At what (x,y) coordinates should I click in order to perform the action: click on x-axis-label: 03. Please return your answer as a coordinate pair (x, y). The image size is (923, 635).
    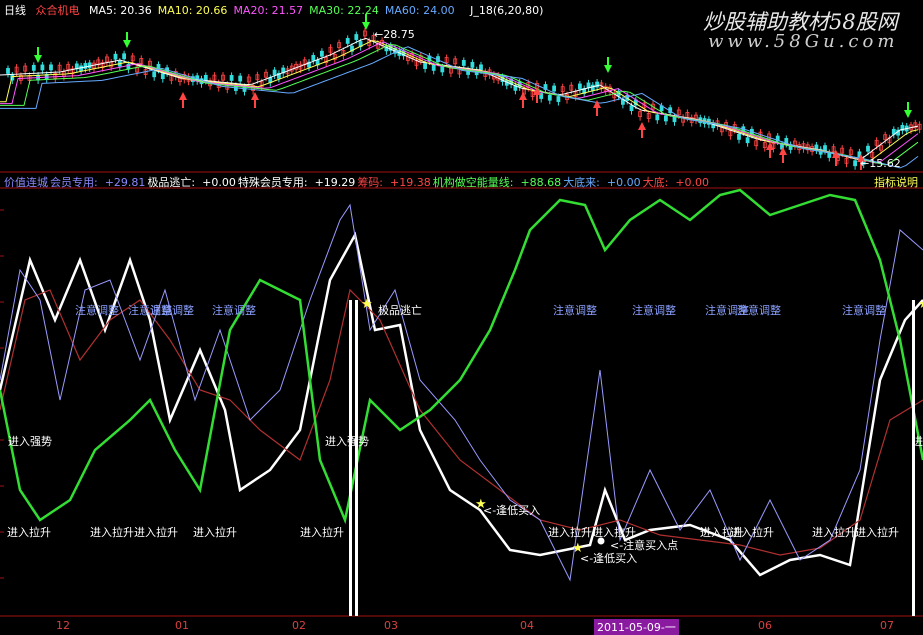
    Looking at the image, I should click on (391, 625).